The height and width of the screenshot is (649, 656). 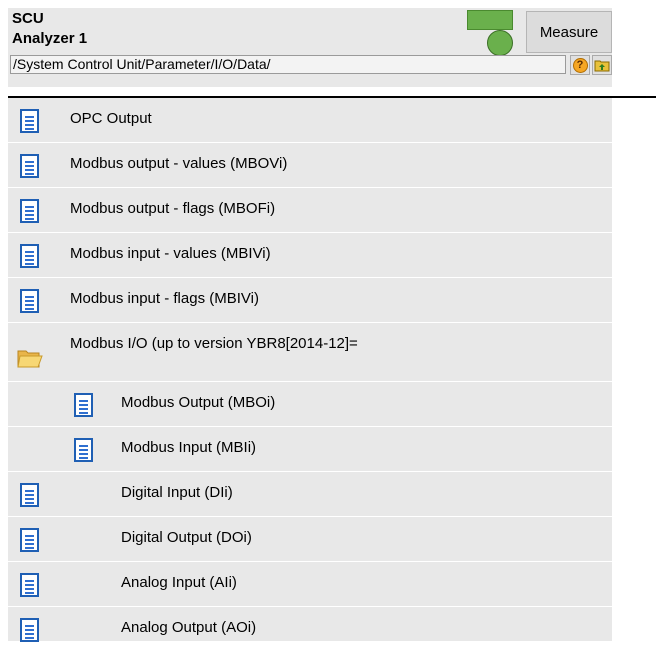 I want to click on list-item: Modbus Input (MBIi), so click(x=310, y=449).